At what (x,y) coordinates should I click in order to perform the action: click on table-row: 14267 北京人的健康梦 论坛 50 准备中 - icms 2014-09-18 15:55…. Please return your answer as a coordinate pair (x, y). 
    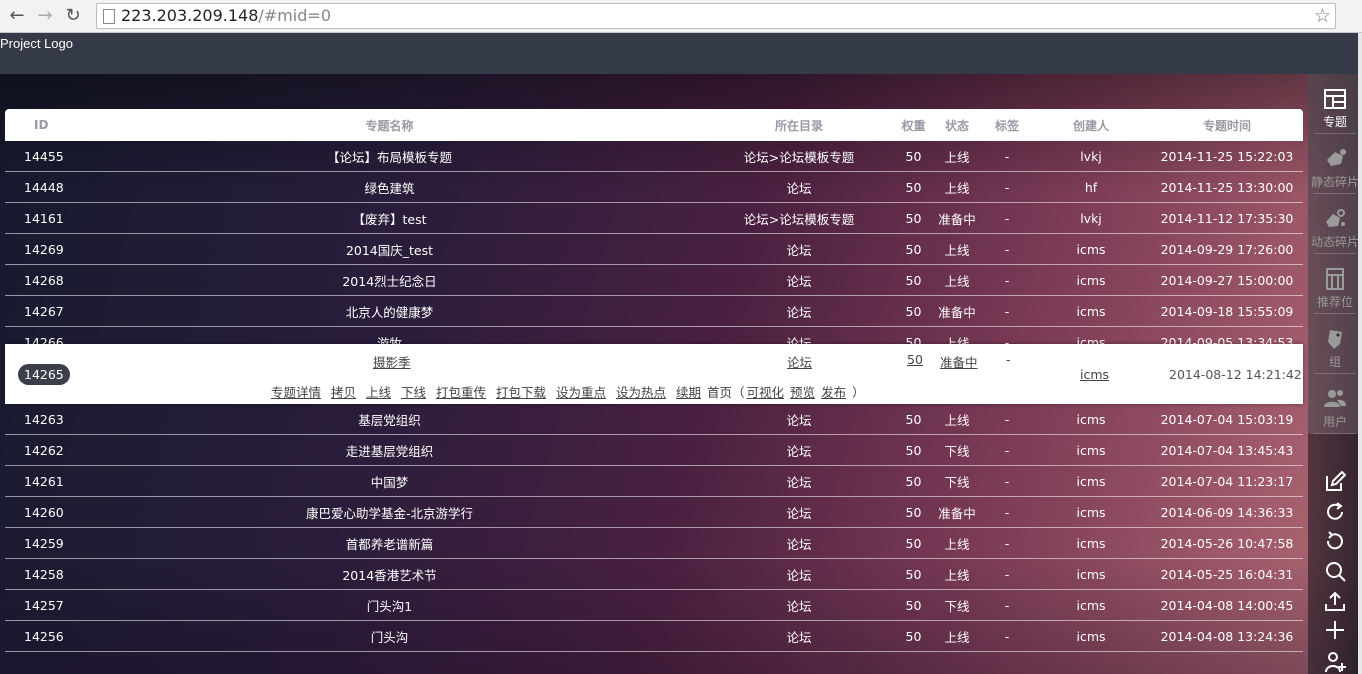
    Looking at the image, I should click on (654, 311).